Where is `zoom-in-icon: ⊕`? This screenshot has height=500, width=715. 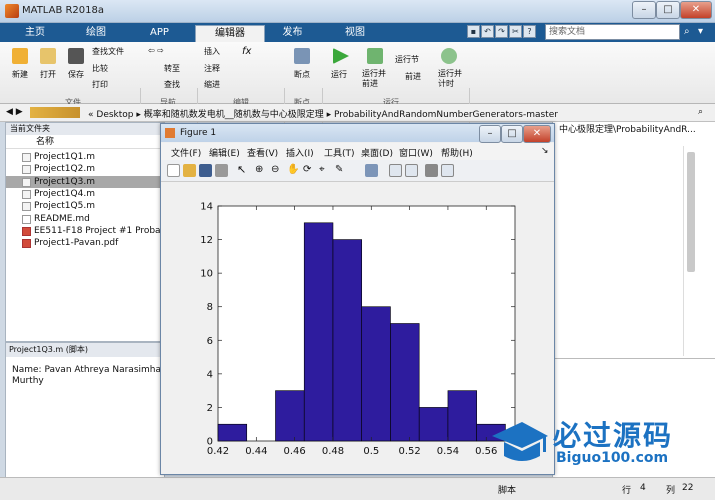
zoom-in-icon: ⊕ is located at coordinates (261, 170).